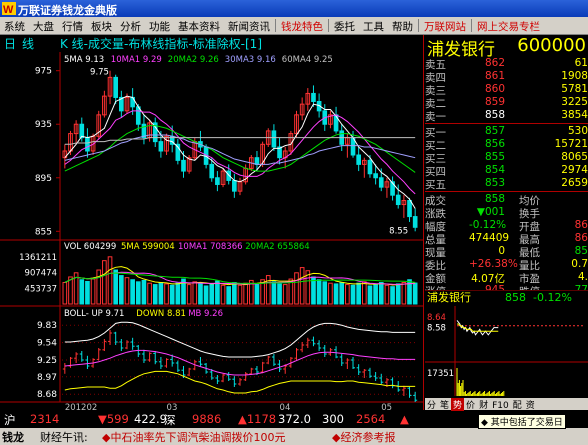 This screenshot has width=588, height=445. What do you see at coordinates (506, 158) in the screenshot?
I see `buy-level-row: 买三 855 8065` at bounding box center [506, 158].